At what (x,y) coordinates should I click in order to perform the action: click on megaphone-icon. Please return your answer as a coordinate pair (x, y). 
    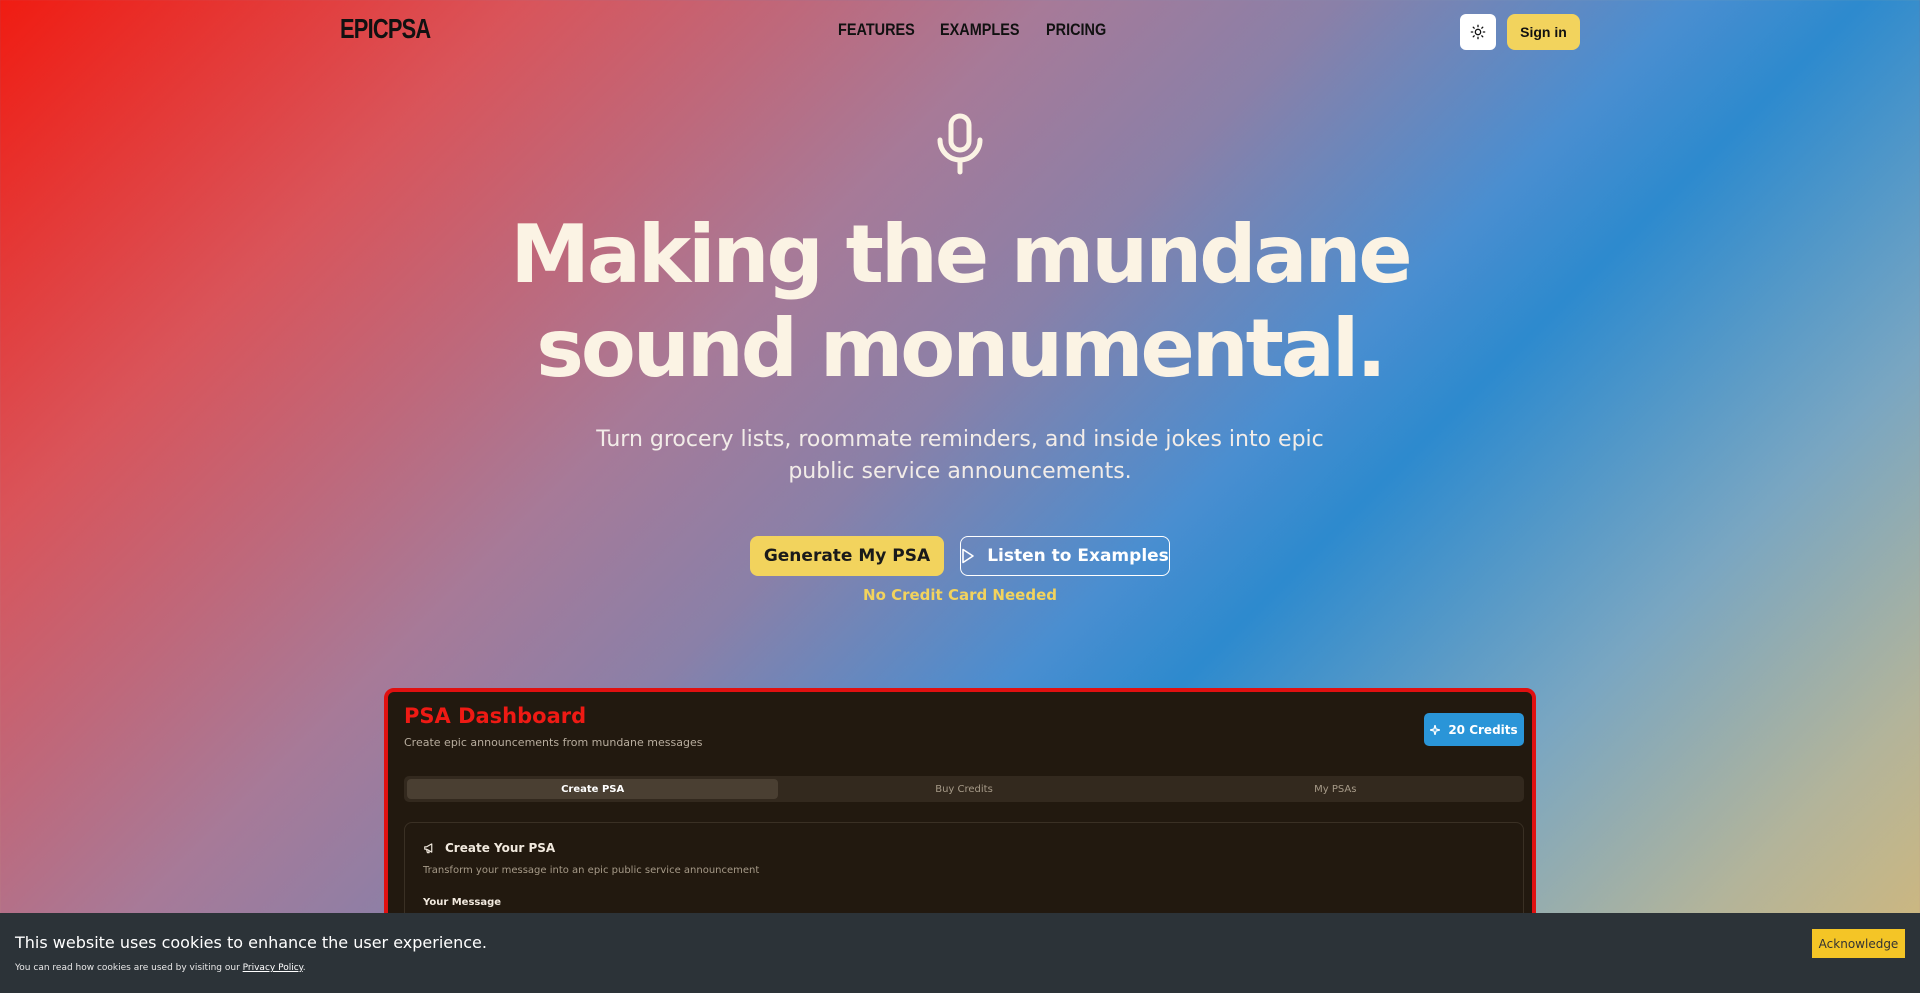
    Looking at the image, I should click on (428, 848).